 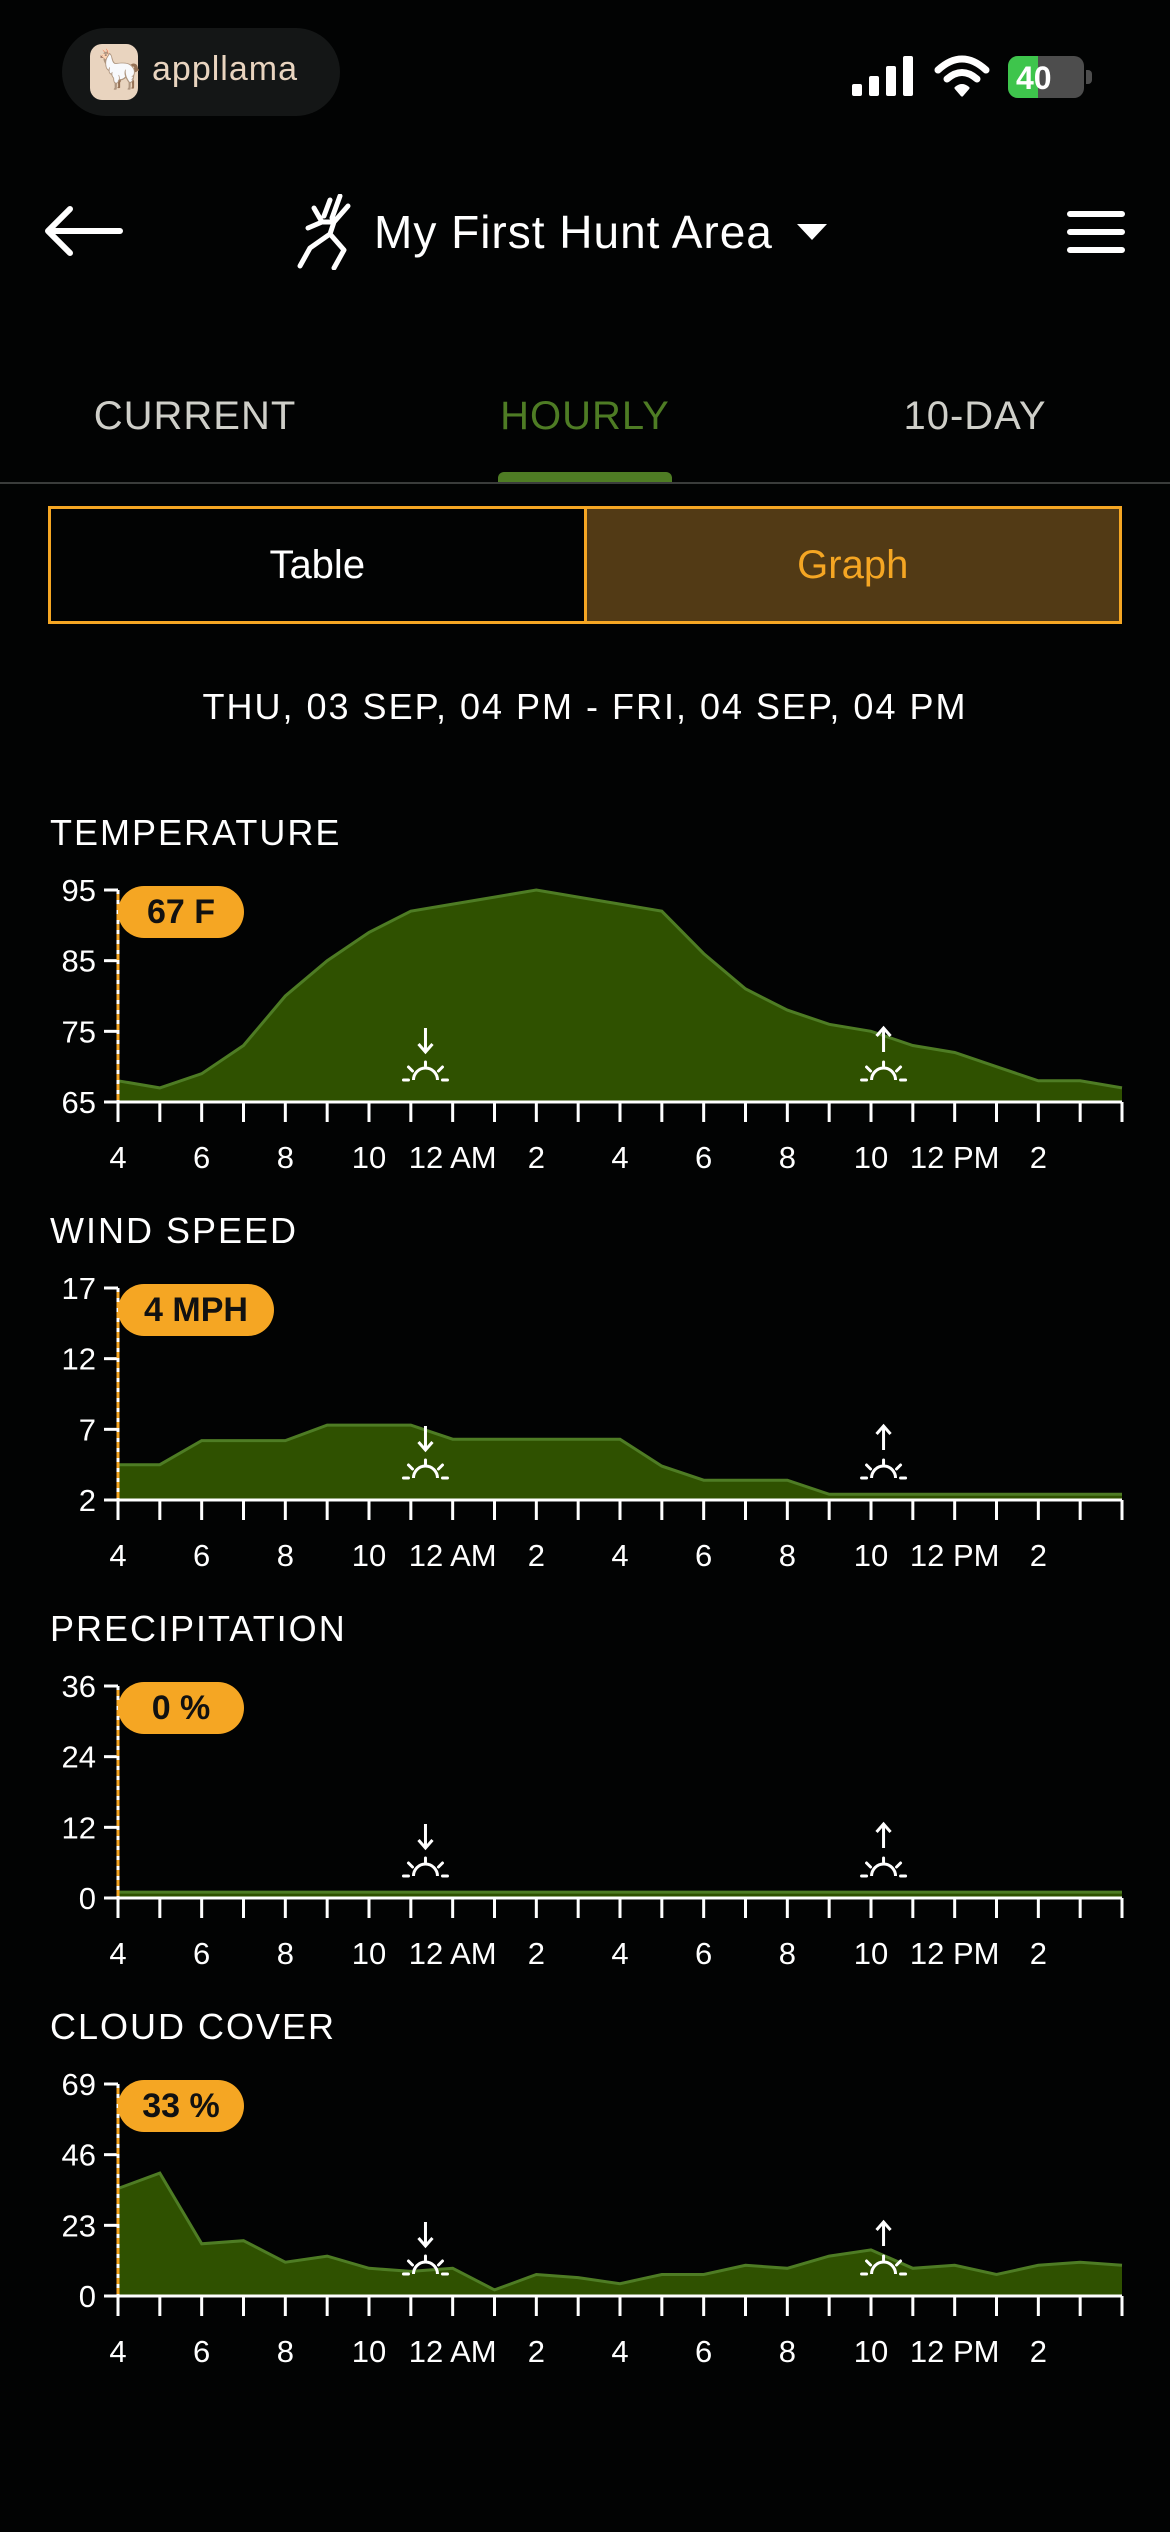 I want to click on wind-speed-chart: 1712724 6 8 10 12 AM 2 4 6 8 10 12 PM 24 MPH, so click(x=593, y=1422).